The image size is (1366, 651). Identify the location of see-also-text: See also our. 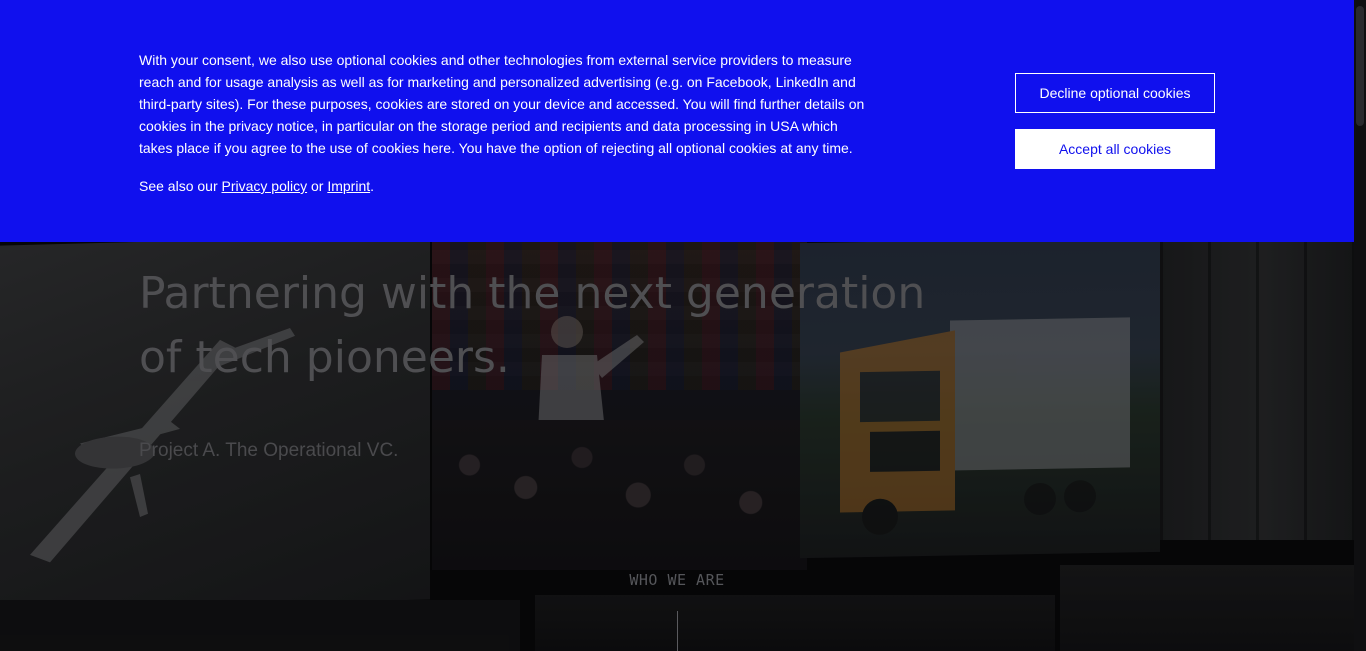
(178, 186).